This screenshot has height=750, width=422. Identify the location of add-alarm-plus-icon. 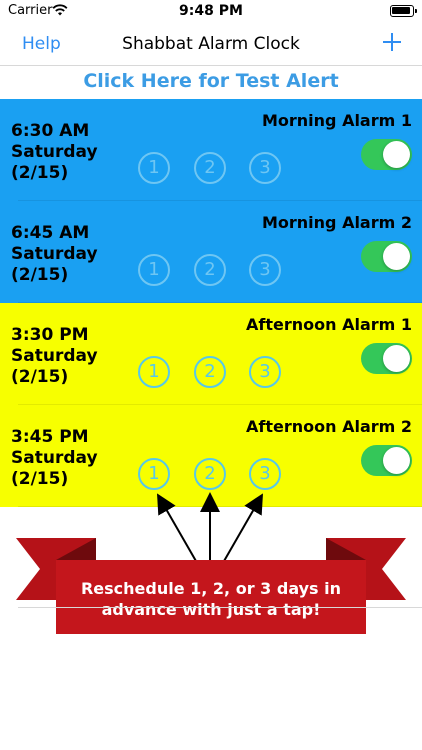
(392, 42).